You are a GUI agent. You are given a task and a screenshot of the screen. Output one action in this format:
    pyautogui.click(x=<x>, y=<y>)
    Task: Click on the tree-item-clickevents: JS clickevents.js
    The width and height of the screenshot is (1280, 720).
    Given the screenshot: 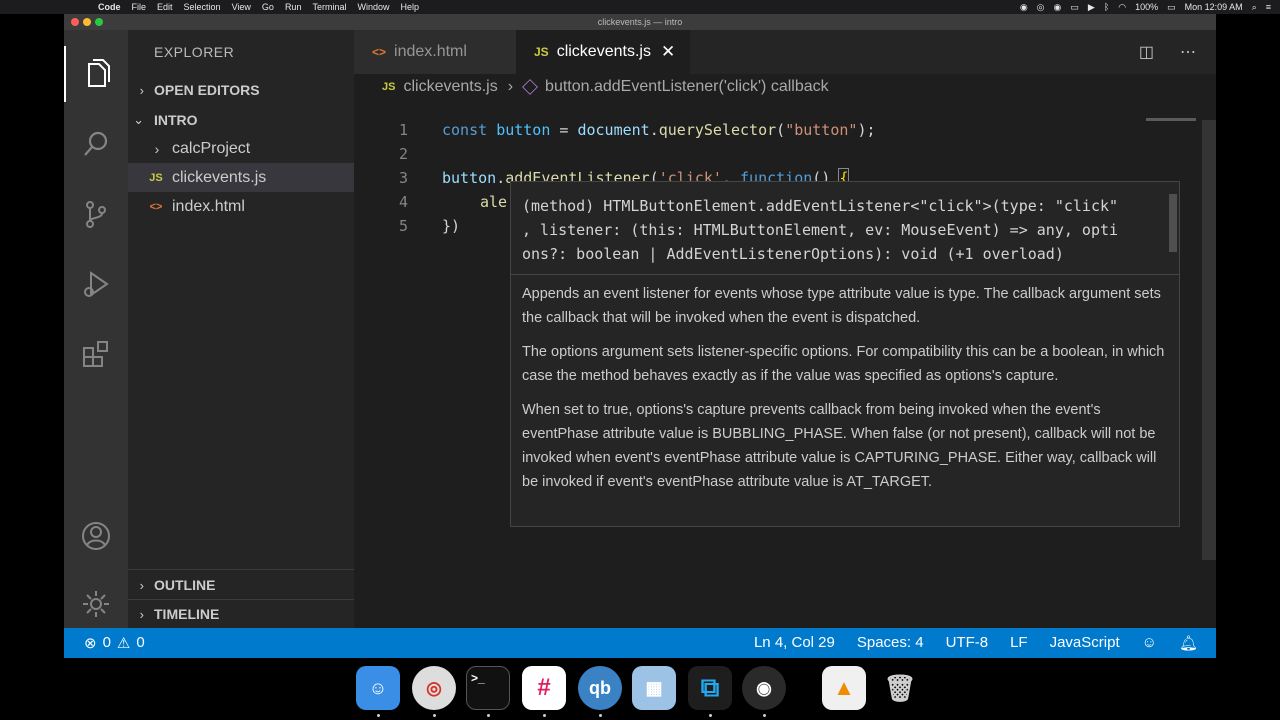 What is the action you would take?
    pyautogui.click(x=241, y=177)
    